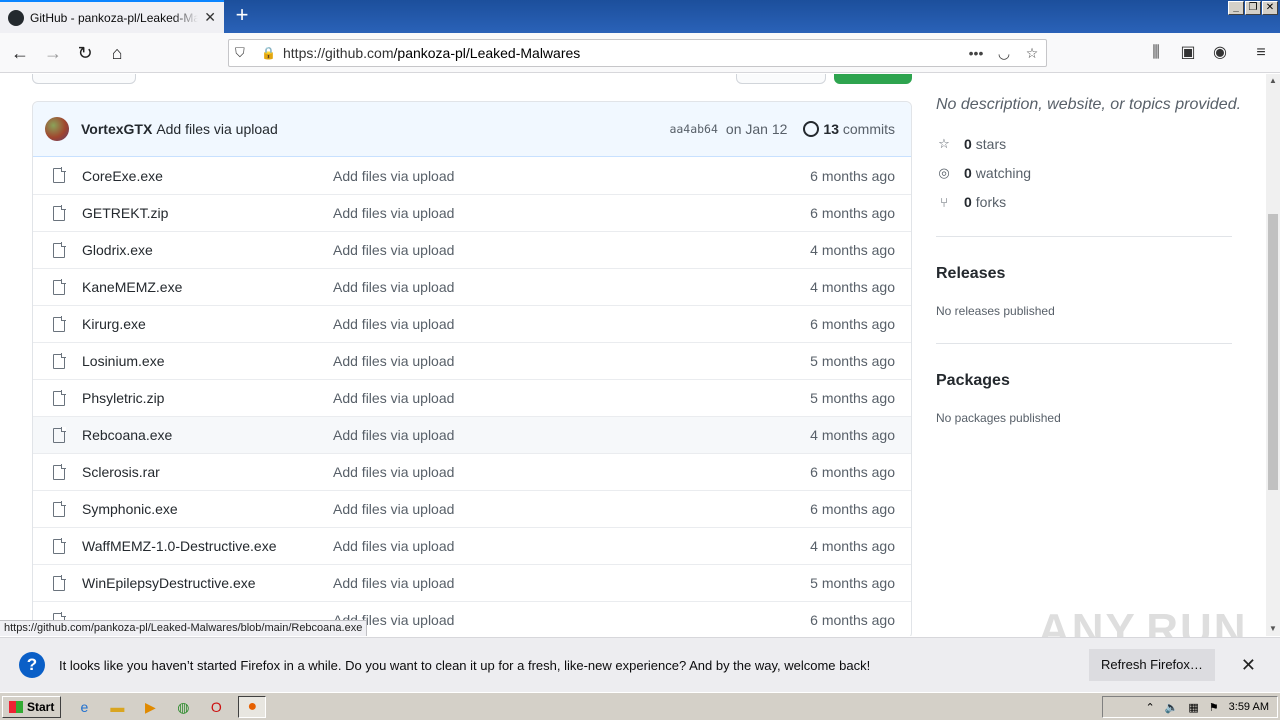 Image resolution: width=1280 pixels, height=720 pixels. What do you see at coordinates (973, 381) in the screenshot?
I see `packages-heading: Packages` at bounding box center [973, 381].